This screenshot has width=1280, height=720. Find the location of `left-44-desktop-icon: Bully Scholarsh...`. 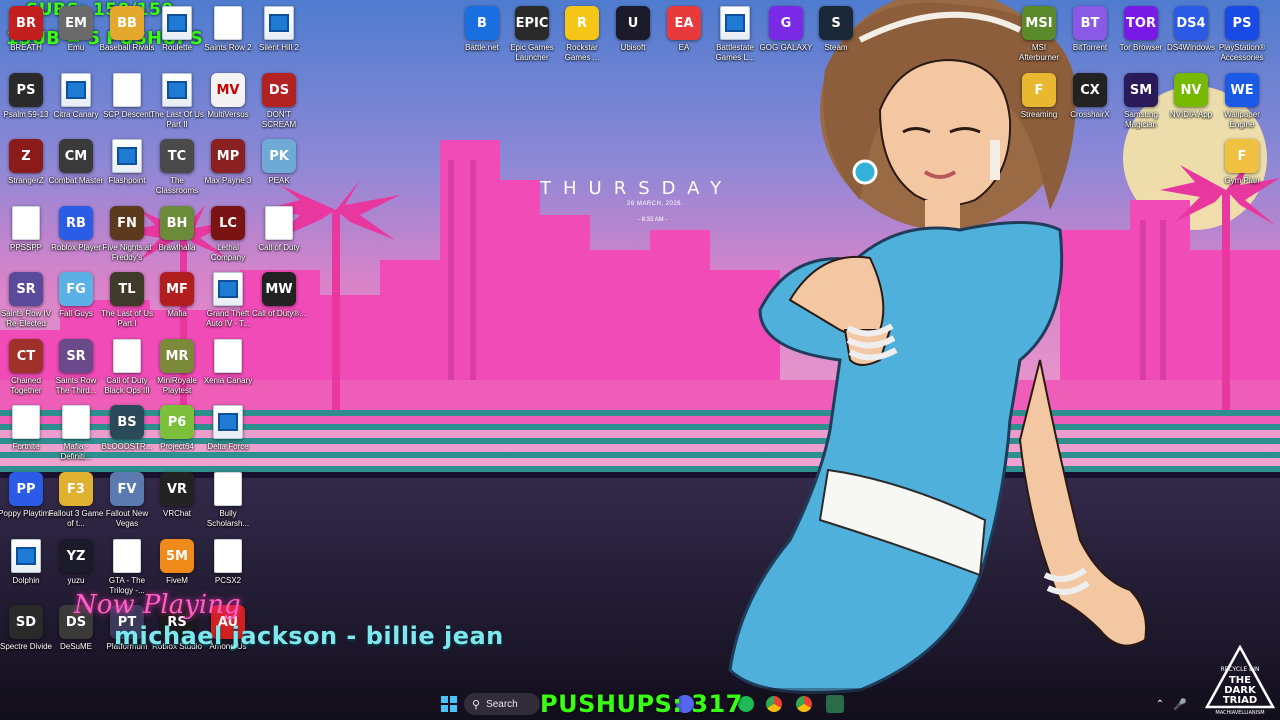

left-44-desktop-icon: Bully Scholarsh... is located at coordinates (228, 500).